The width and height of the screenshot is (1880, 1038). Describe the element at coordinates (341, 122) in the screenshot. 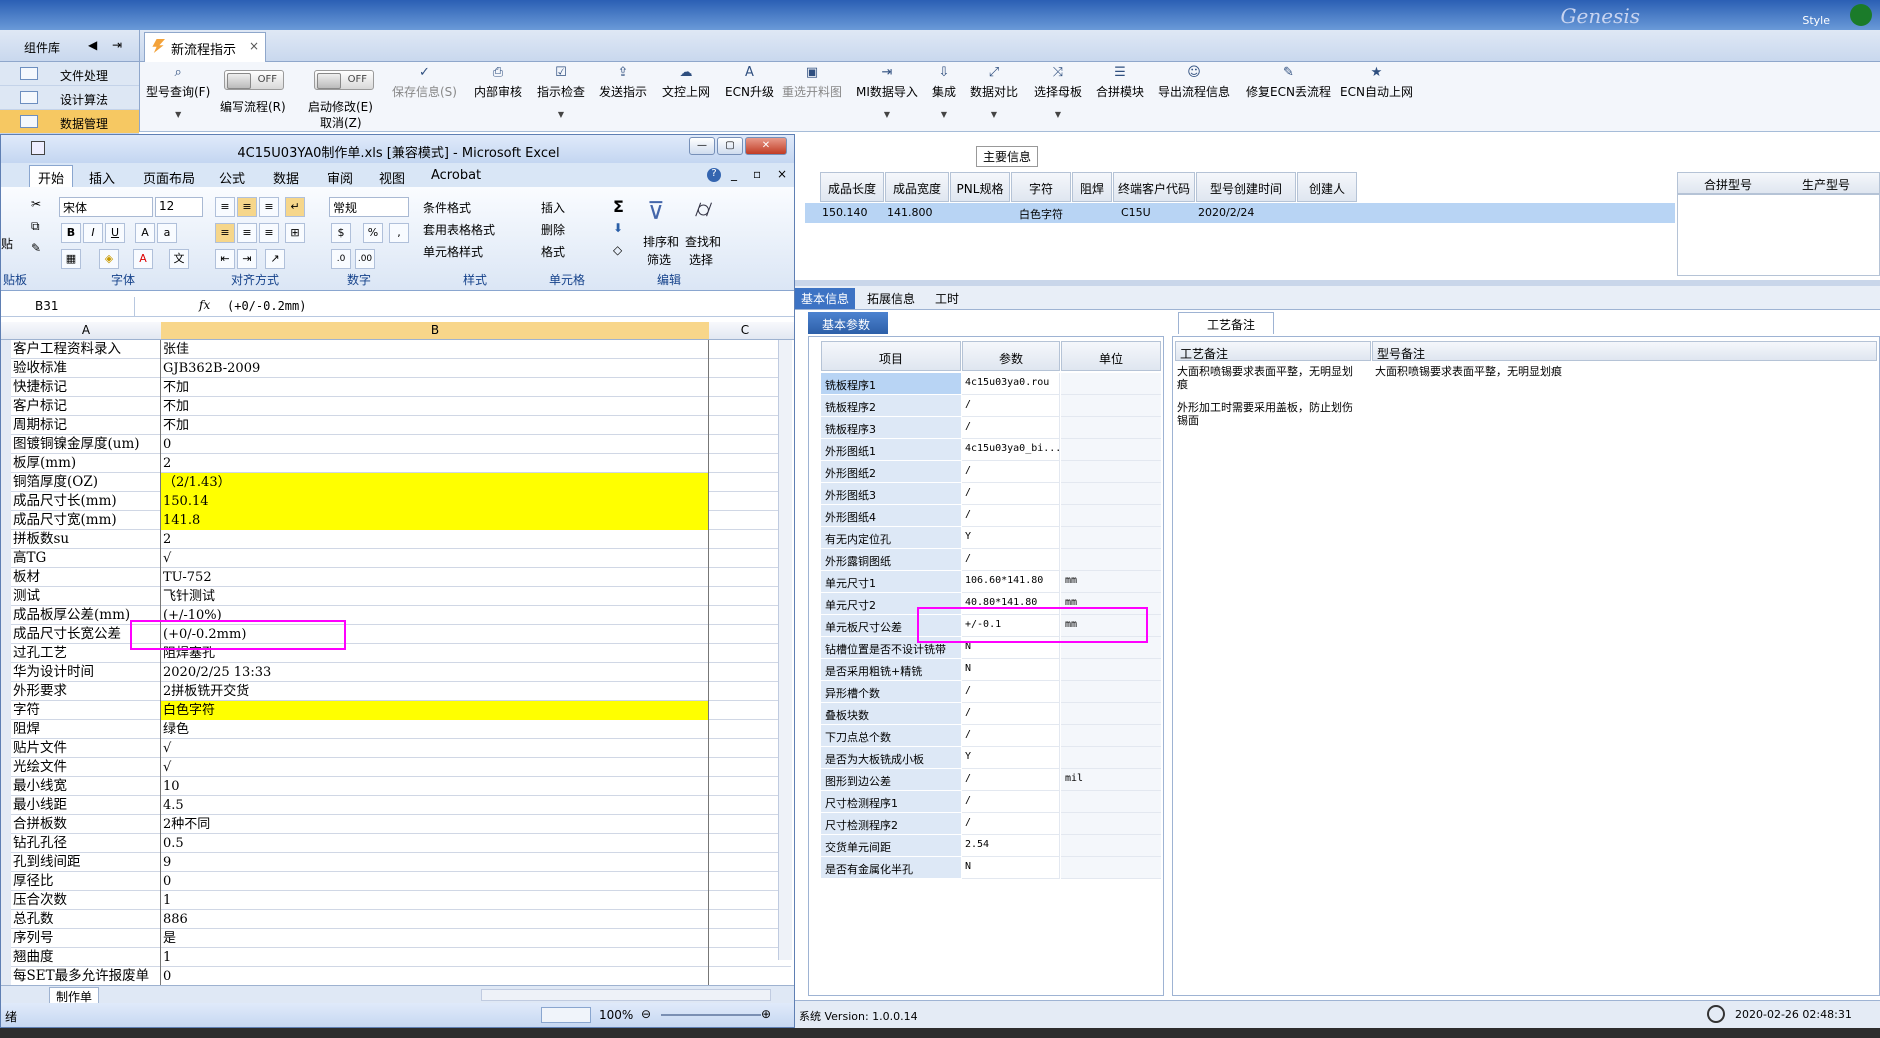

I see `cancel-modify-label: 取消(Z)` at that location.